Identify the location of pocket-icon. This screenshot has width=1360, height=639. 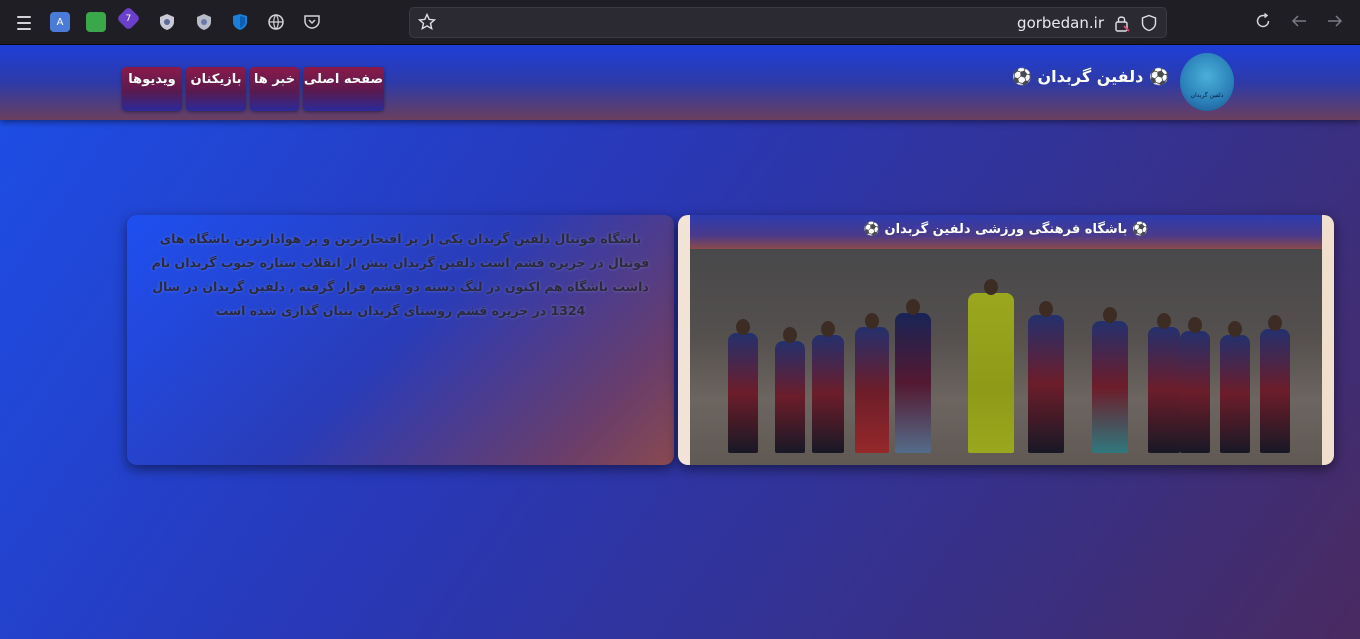
(312, 22).